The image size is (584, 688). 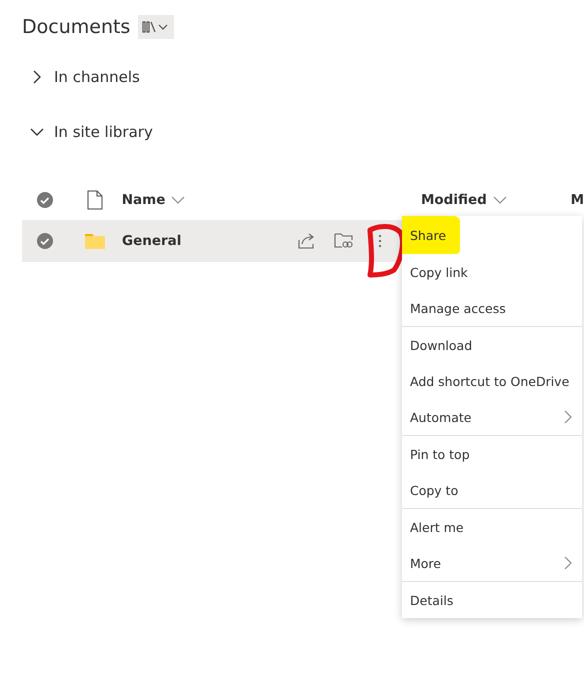 What do you see at coordinates (271, 200) in the screenshot?
I see `column-header: Name` at bounding box center [271, 200].